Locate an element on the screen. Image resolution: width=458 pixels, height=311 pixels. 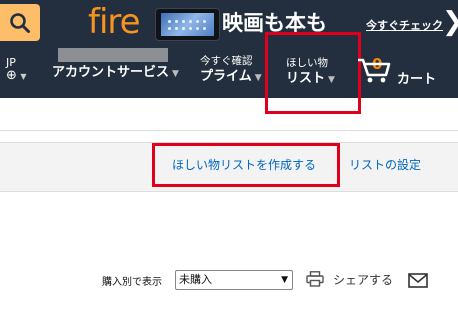
share-link: シェアする is located at coordinates (363, 279).